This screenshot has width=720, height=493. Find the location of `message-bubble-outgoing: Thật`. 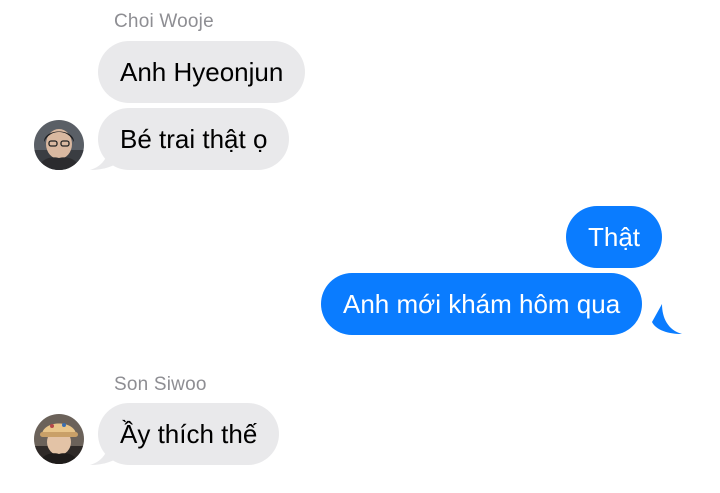

message-bubble-outgoing: Thật is located at coordinates (614, 237).